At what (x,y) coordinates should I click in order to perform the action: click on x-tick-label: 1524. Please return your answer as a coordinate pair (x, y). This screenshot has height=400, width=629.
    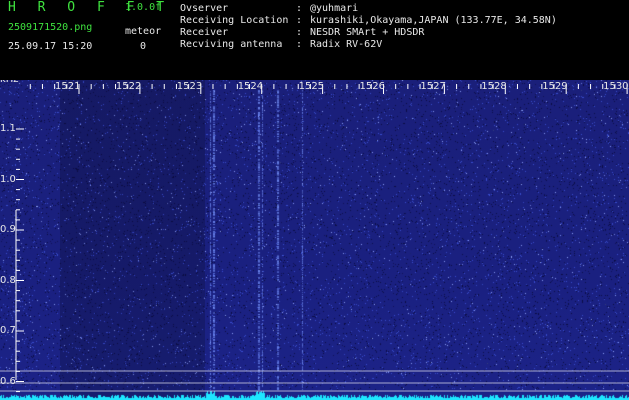
    Looking at the image, I should click on (250, 86).